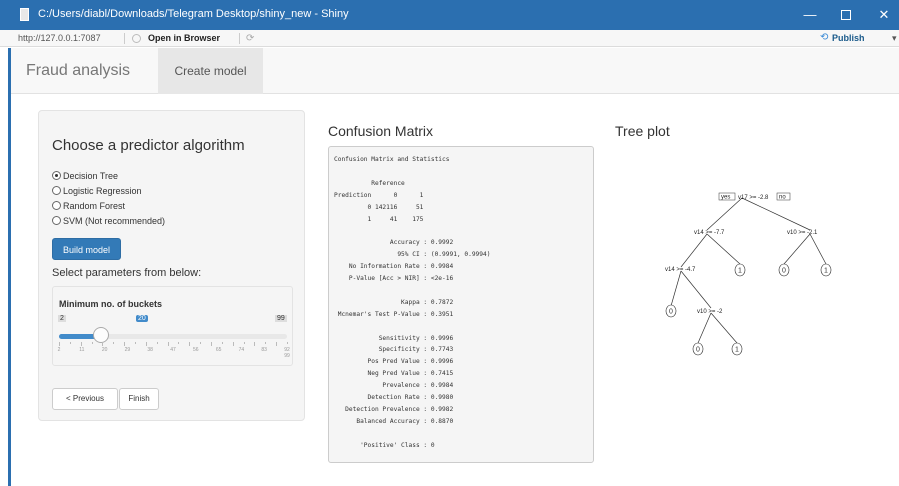 Image resolution: width=899 pixels, height=486 pixels. Describe the element at coordinates (394, 302) in the screenshot. I see `confusion-line: Kappa : 0.7872` at that location.